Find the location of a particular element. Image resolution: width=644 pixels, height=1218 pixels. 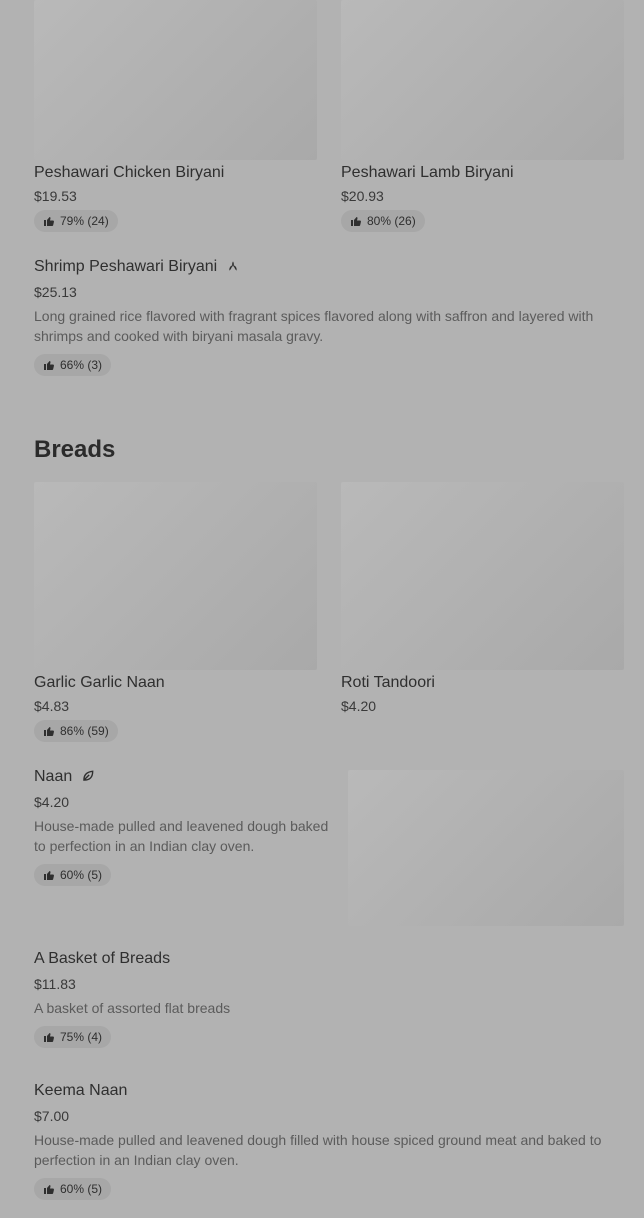

leaf-icon is located at coordinates (88, 775).